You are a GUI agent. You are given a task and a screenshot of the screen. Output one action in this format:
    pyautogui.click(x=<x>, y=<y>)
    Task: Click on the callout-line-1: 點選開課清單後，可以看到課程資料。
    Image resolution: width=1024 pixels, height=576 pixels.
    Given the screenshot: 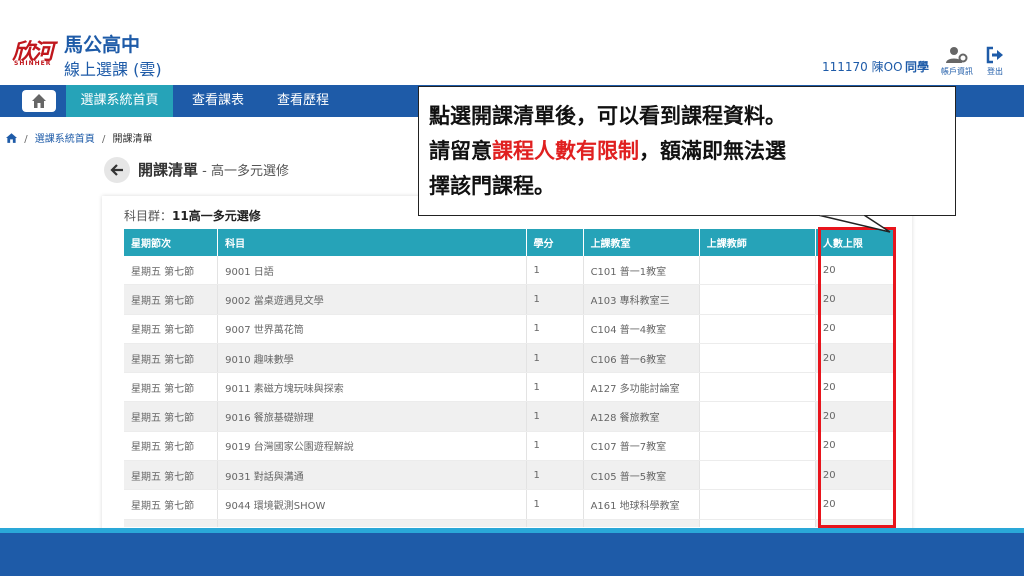 What is the action you would take?
    pyautogui.click(x=607, y=116)
    